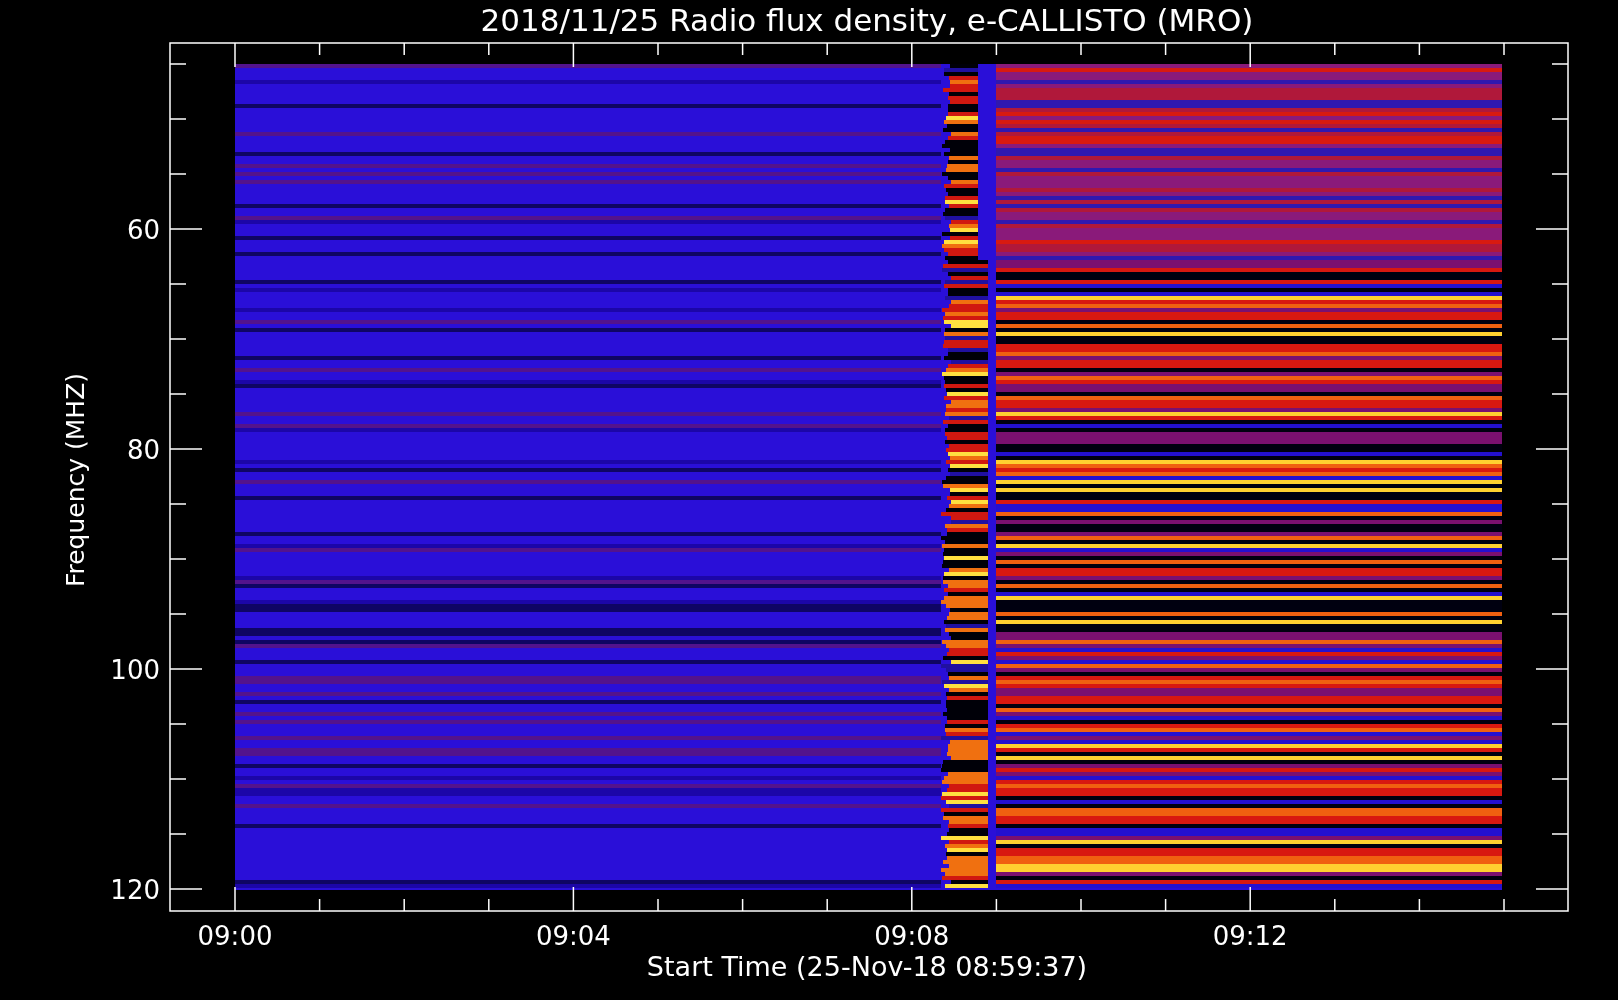 This screenshot has height=1000, width=1618. I want to click on tick-label: 120, so click(135, 890).